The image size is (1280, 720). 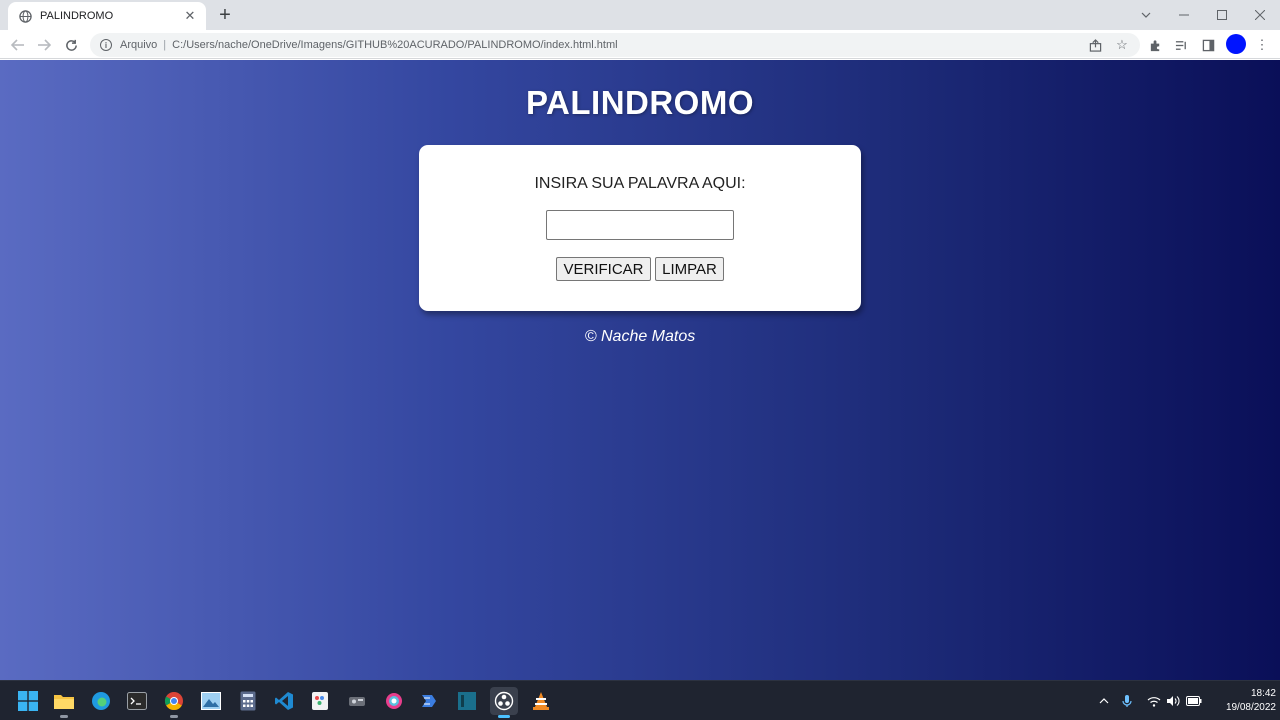 What do you see at coordinates (320, 701) in the screenshot?
I see `paint-app-icon` at bounding box center [320, 701].